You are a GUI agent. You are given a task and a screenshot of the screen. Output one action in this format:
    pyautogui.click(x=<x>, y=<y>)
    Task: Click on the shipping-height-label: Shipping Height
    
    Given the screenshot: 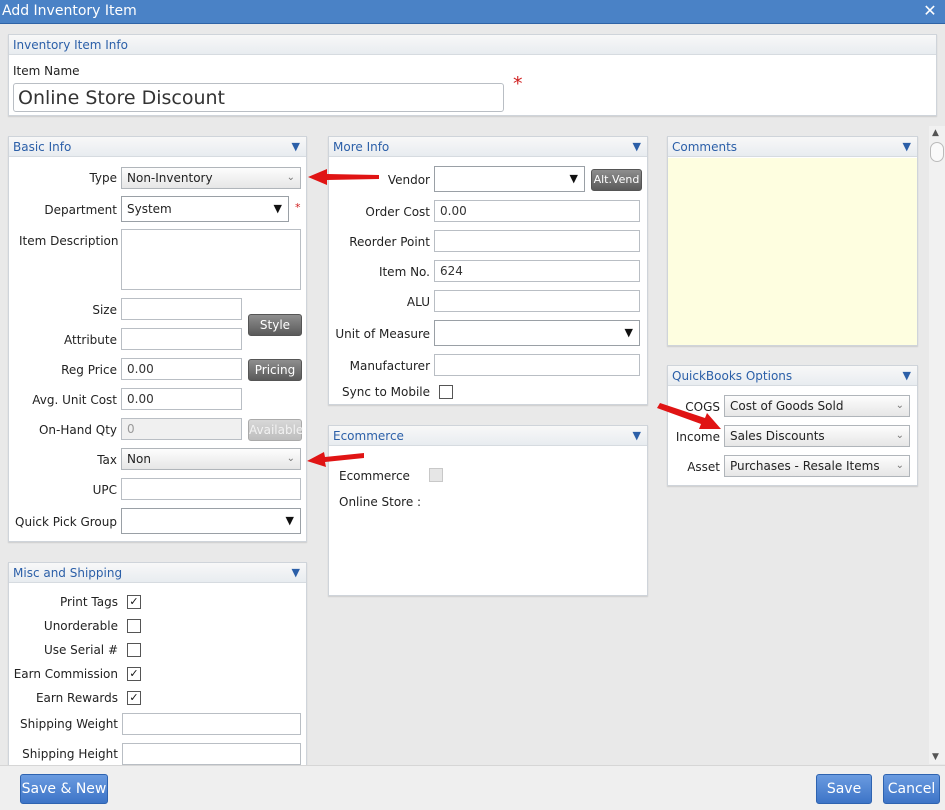 What is the action you would take?
    pyautogui.click(x=70, y=754)
    